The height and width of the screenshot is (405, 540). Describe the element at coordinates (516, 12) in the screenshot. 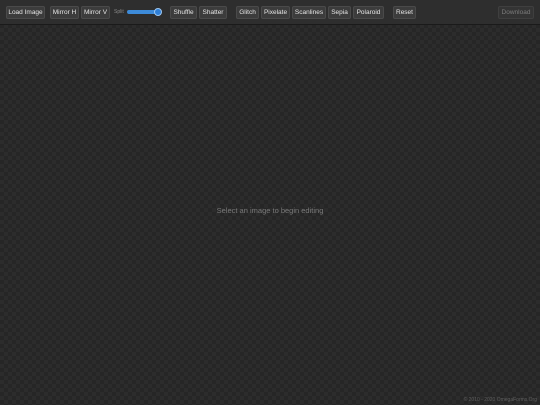

I see `download-button: Download` at that location.